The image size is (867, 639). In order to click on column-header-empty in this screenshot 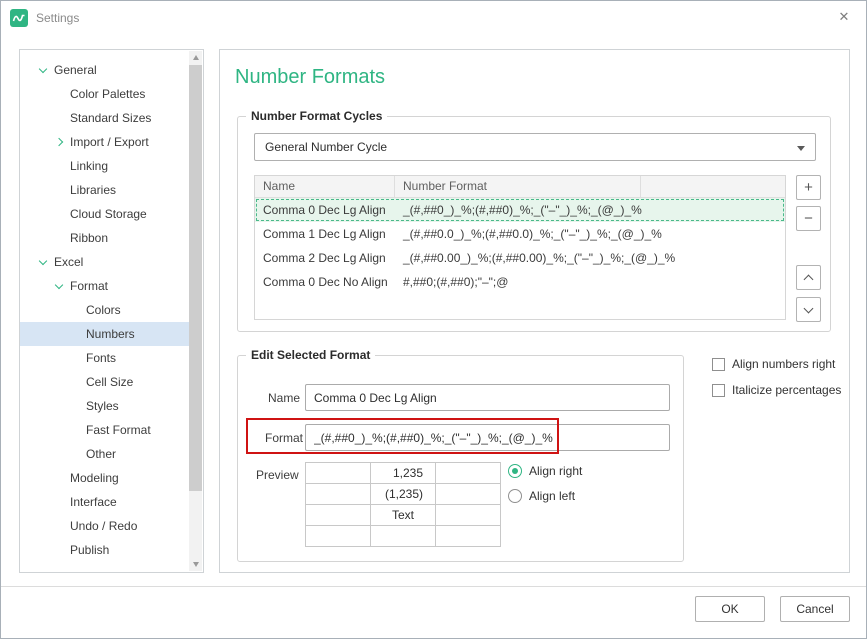, I will do `click(713, 186)`.